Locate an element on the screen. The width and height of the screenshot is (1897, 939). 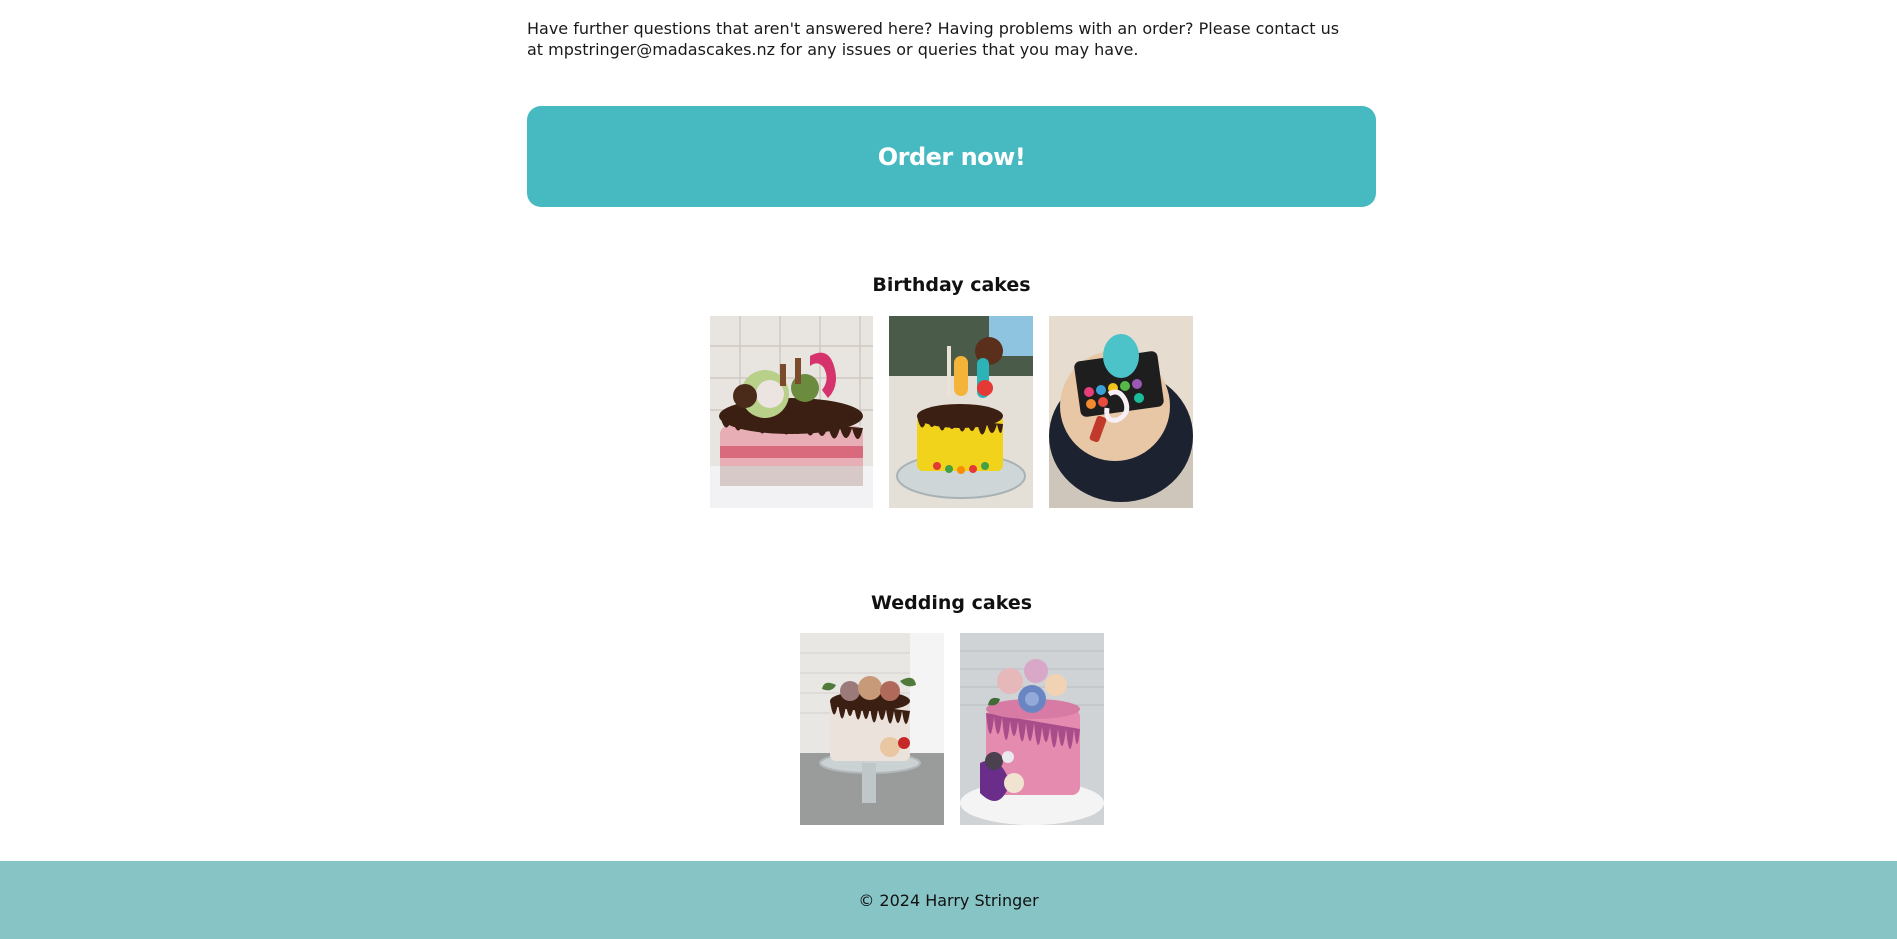
footer: © 2024 Harry Stringer is located at coordinates (948, 900).